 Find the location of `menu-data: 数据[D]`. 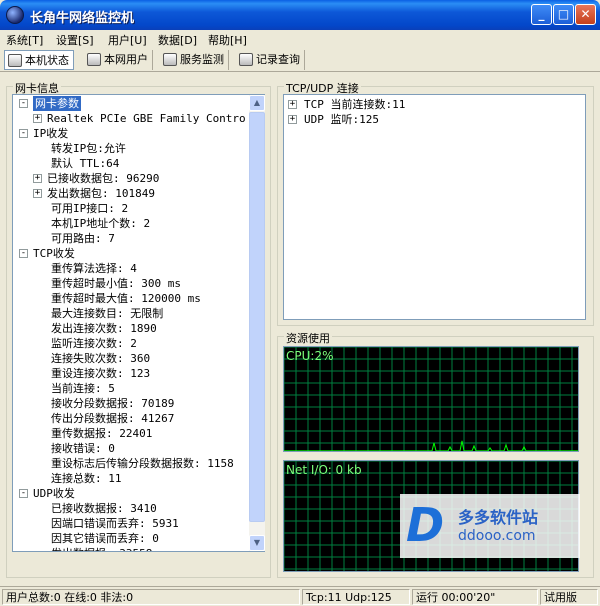

menu-data: 数据[D] is located at coordinates (177, 40).